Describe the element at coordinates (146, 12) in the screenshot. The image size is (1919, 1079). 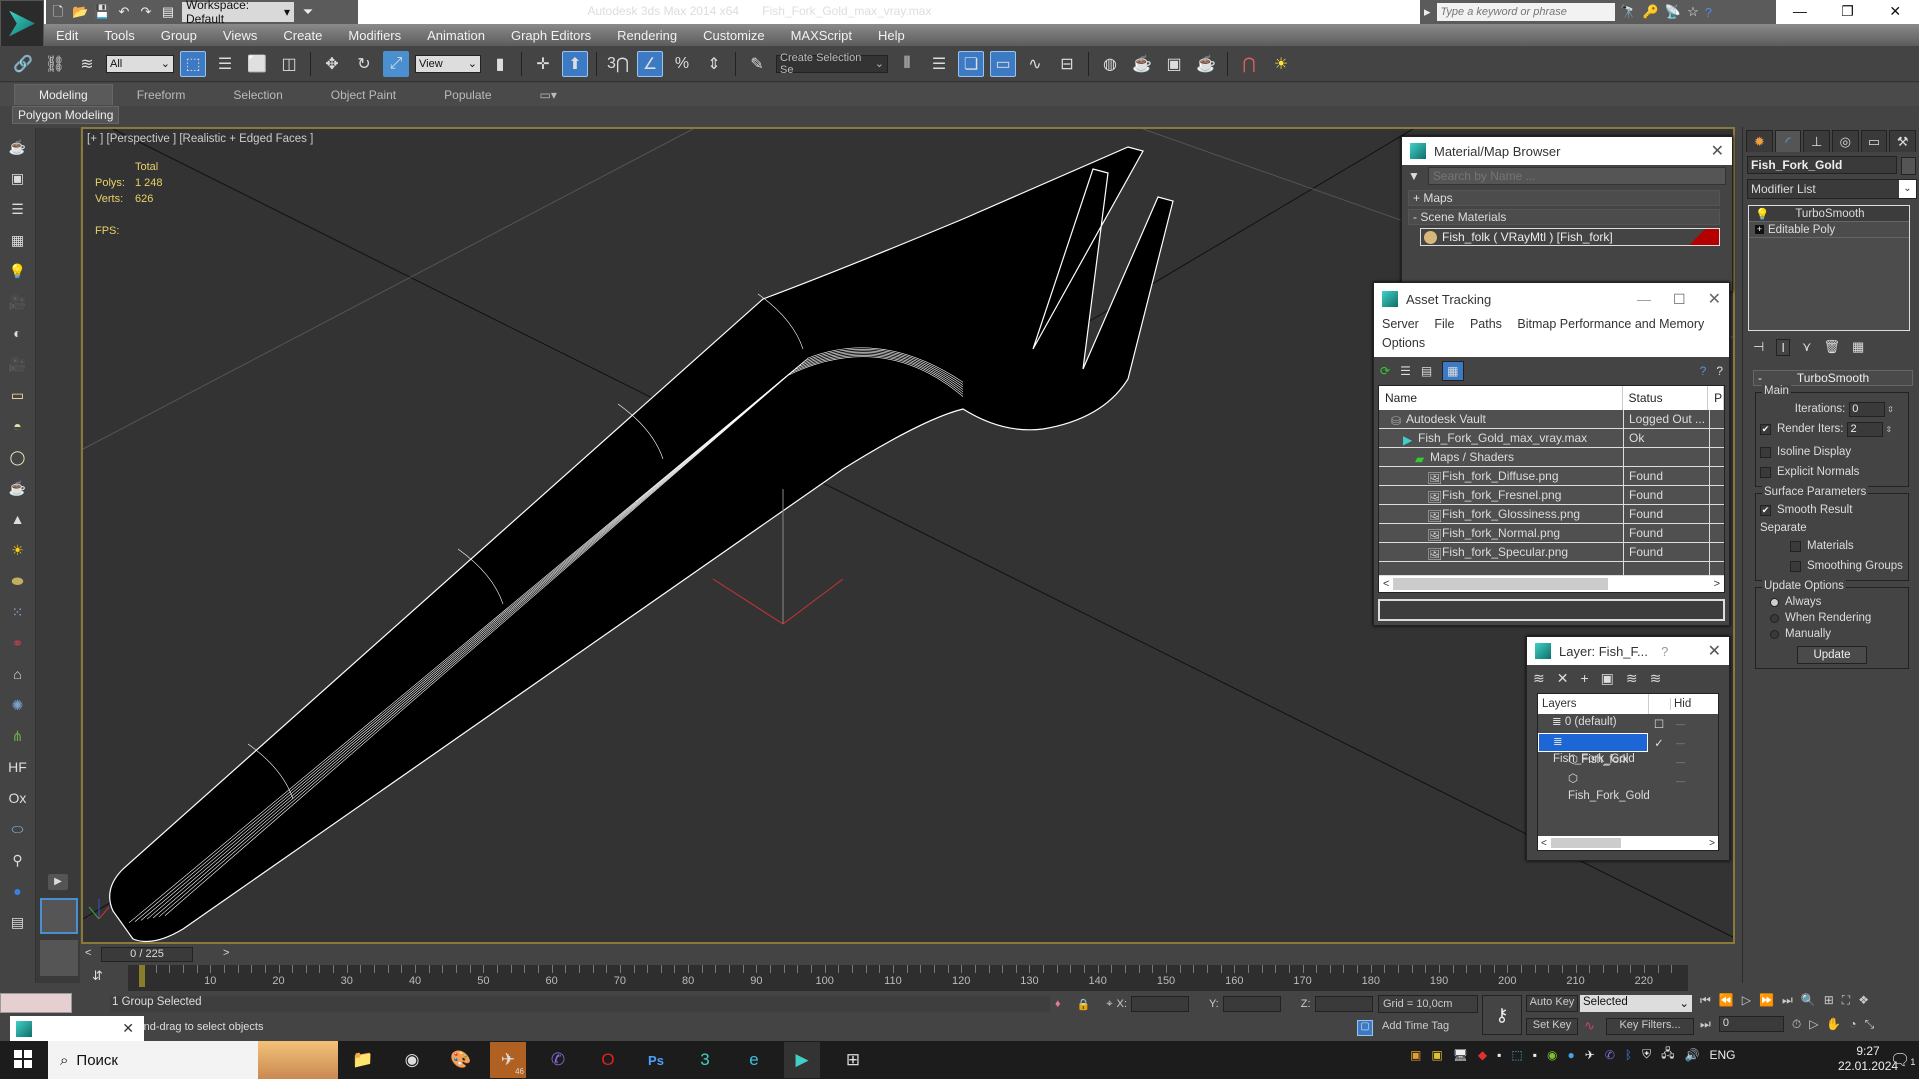
I see `redo-icon: ↷` at that location.